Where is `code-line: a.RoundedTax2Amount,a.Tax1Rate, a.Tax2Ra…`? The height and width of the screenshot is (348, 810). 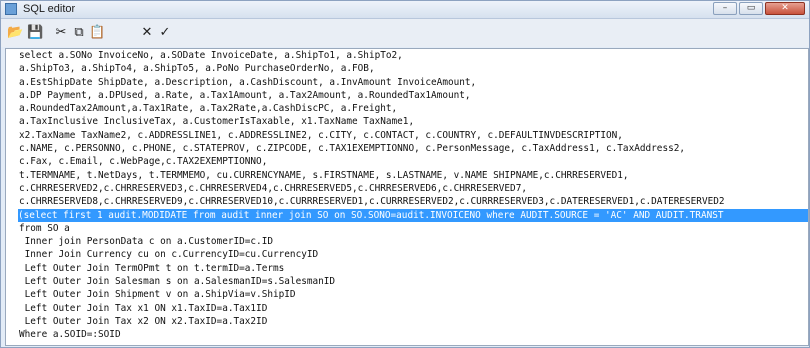
code-line: a.RoundedTax2Amount,a.Tax1Rate, a.Tax2Ra… is located at coordinates (208, 109).